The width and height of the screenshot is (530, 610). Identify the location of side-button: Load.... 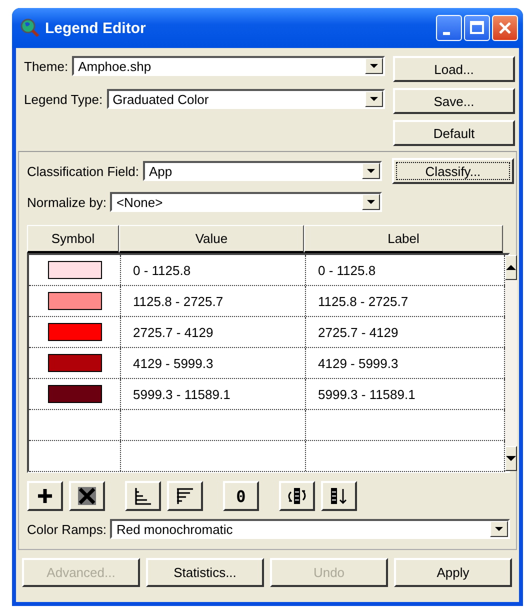
(454, 69).